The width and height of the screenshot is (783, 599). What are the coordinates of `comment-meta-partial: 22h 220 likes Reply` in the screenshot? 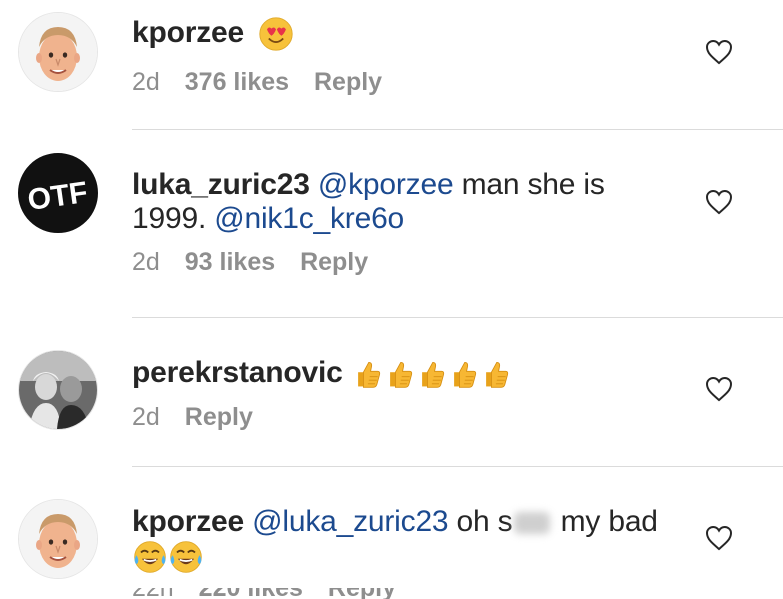 It's located at (282, 593).